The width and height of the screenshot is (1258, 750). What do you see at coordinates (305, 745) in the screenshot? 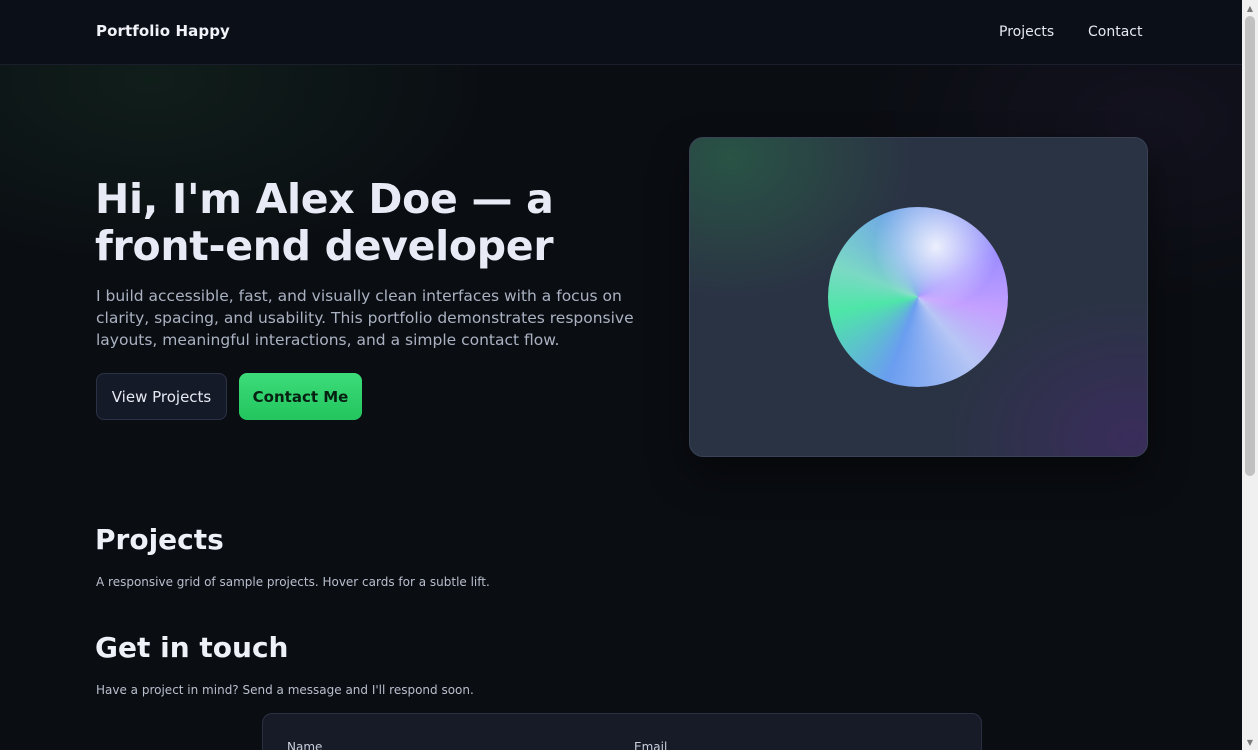
I see `name-field-label: Name` at bounding box center [305, 745].